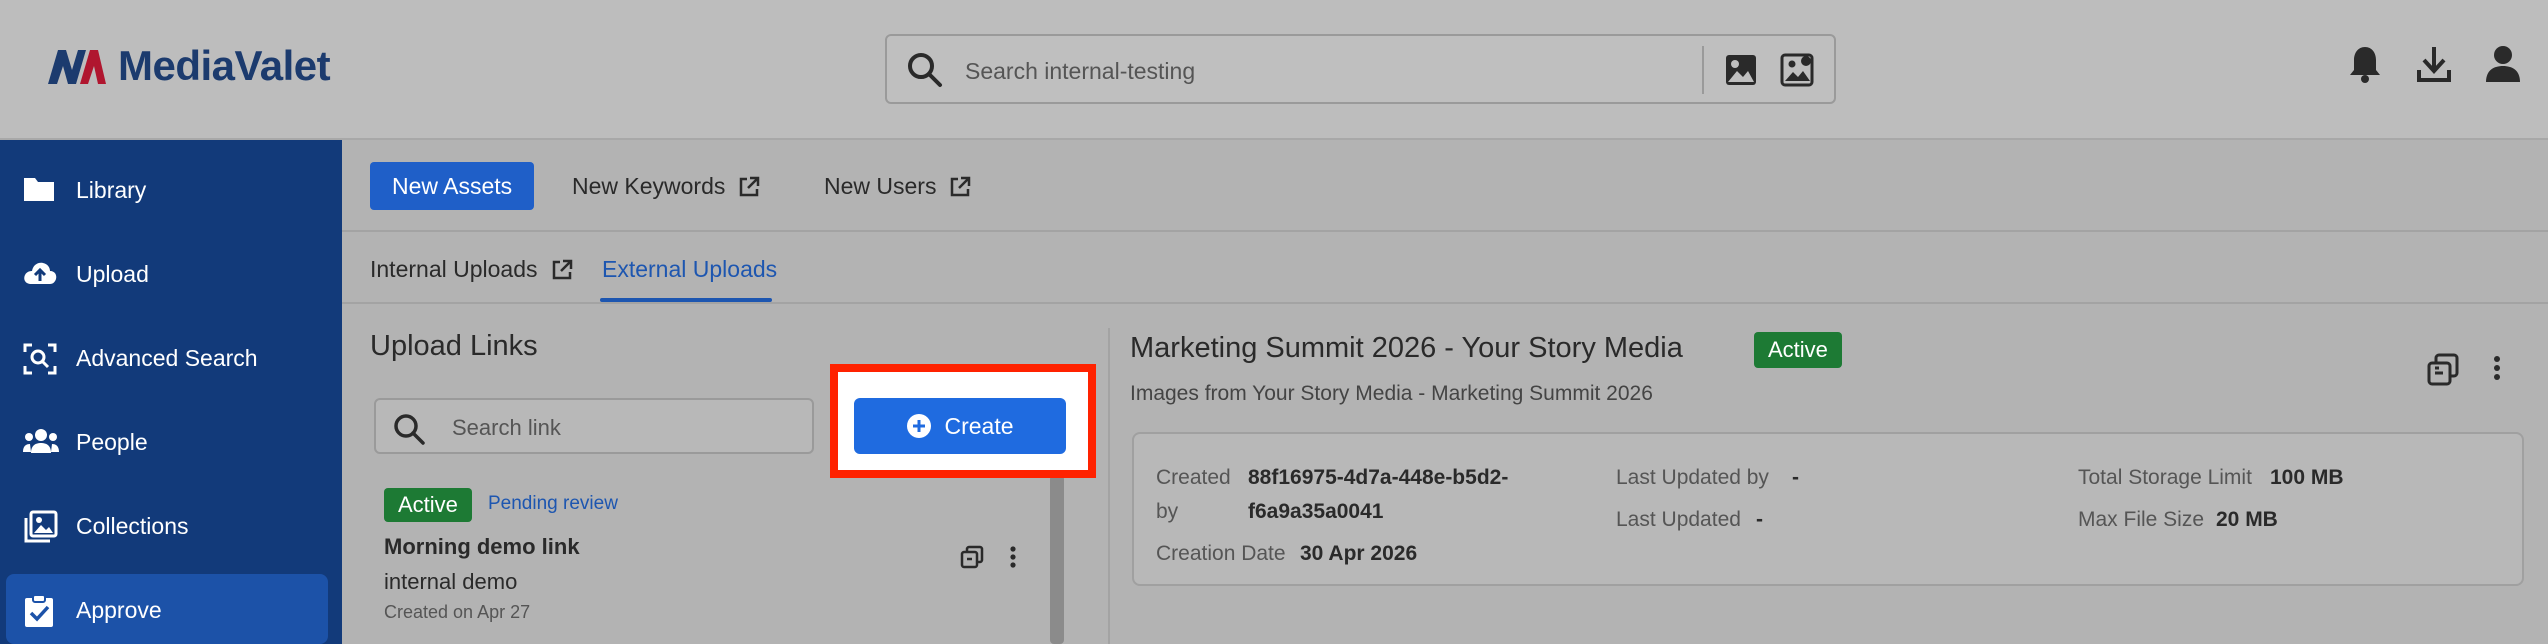  Describe the element at coordinates (1795, 477) in the screenshot. I see `last-updated-by-value: -` at that location.